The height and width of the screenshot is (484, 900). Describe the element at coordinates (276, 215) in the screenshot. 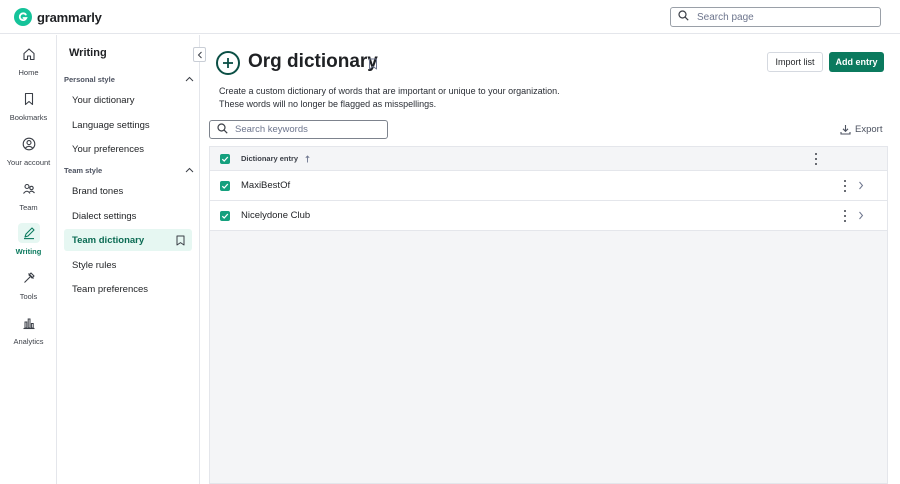

I see `dictionary-entry-cell: Nicelydone Club` at that location.